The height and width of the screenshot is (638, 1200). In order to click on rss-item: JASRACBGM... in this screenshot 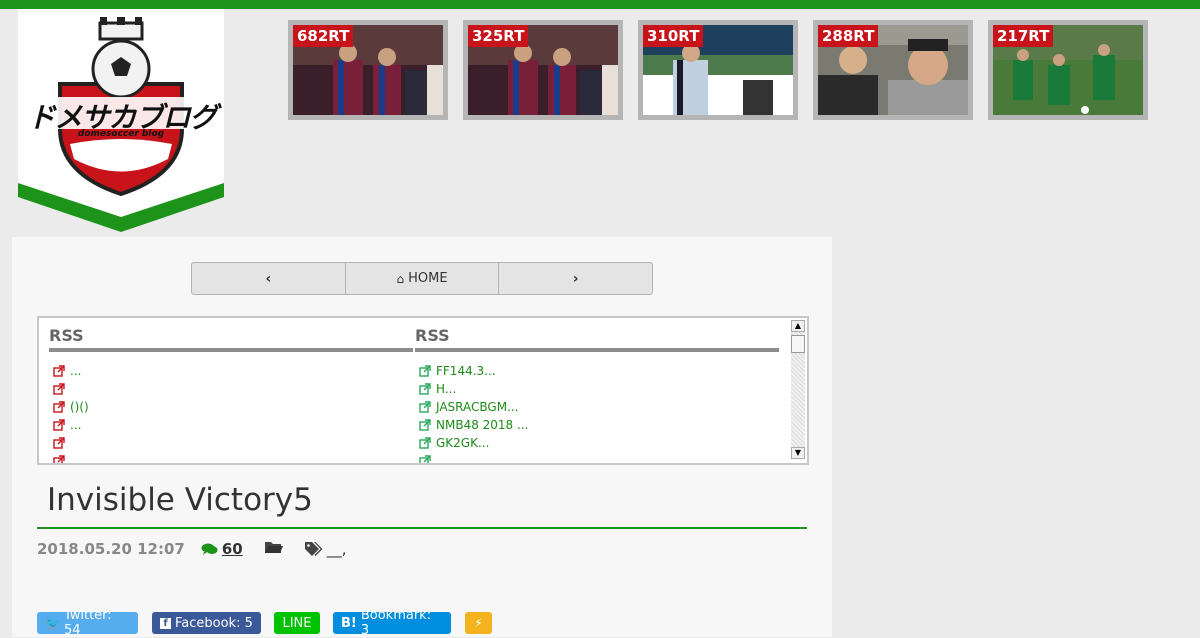, I will do `click(599, 407)`.